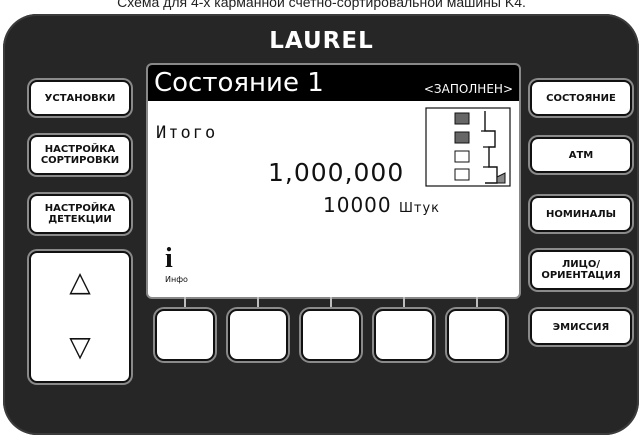 Image resolution: width=643 pixels, height=437 pixels. What do you see at coordinates (176, 279) in the screenshot?
I see `info-label: Инфо` at bounding box center [176, 279].